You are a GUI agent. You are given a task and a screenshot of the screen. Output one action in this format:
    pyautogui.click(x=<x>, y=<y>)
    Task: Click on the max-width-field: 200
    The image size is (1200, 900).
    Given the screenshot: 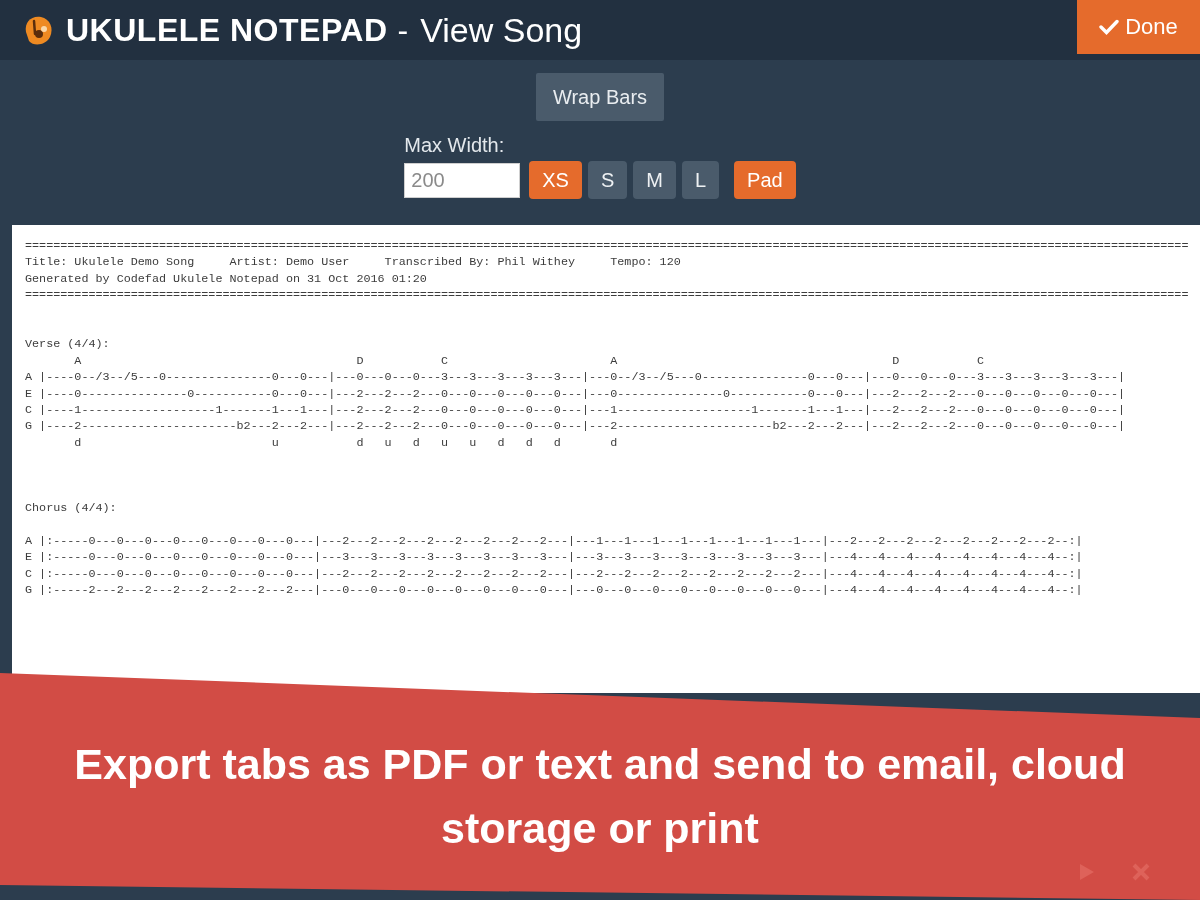 What is the action you would take?
    pyautogui.click(x=462, y=180)
    